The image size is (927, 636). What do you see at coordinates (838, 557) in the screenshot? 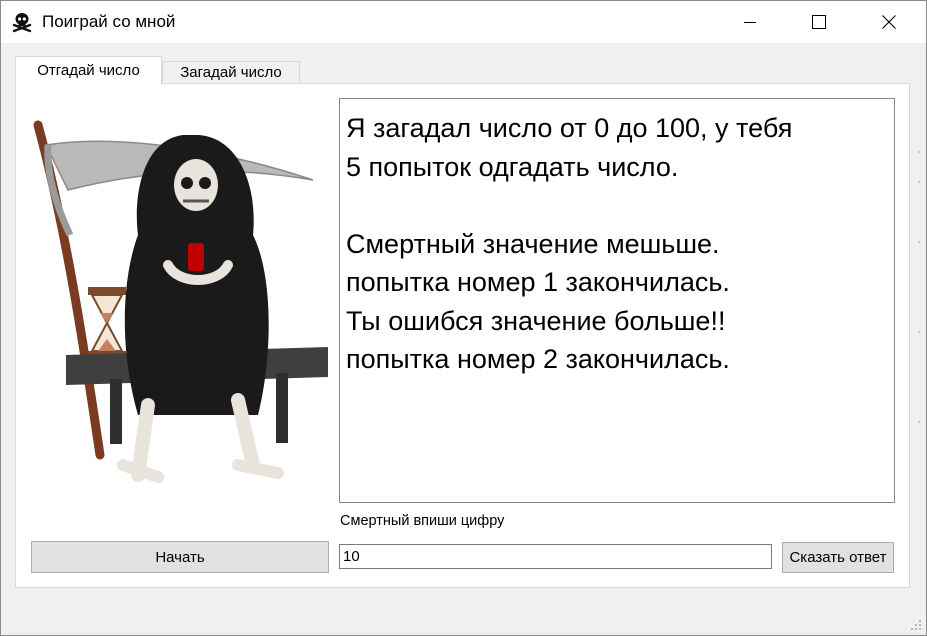
I see `submit-answer-button: Сказать ответ` at bounding box center [838, 557].